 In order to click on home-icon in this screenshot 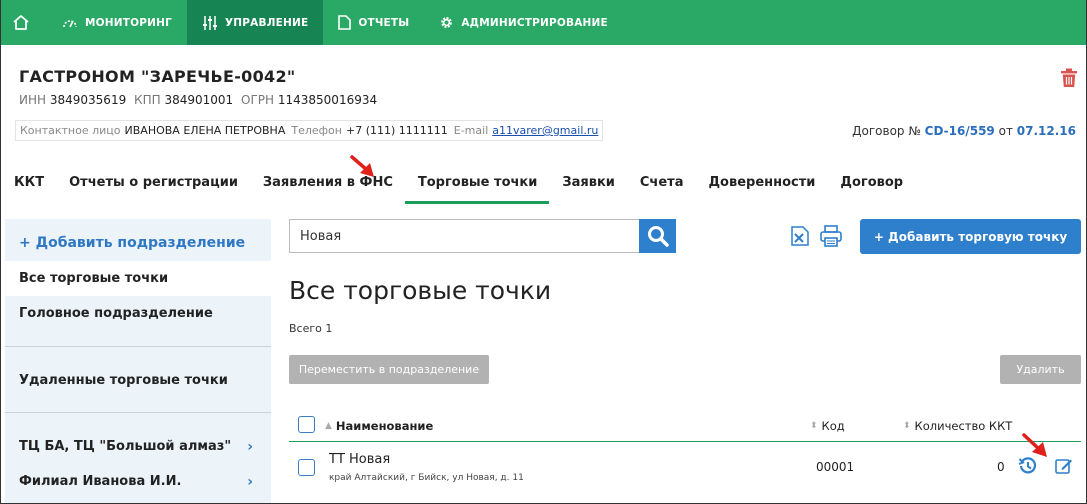, I will do `click(20, 22)`.